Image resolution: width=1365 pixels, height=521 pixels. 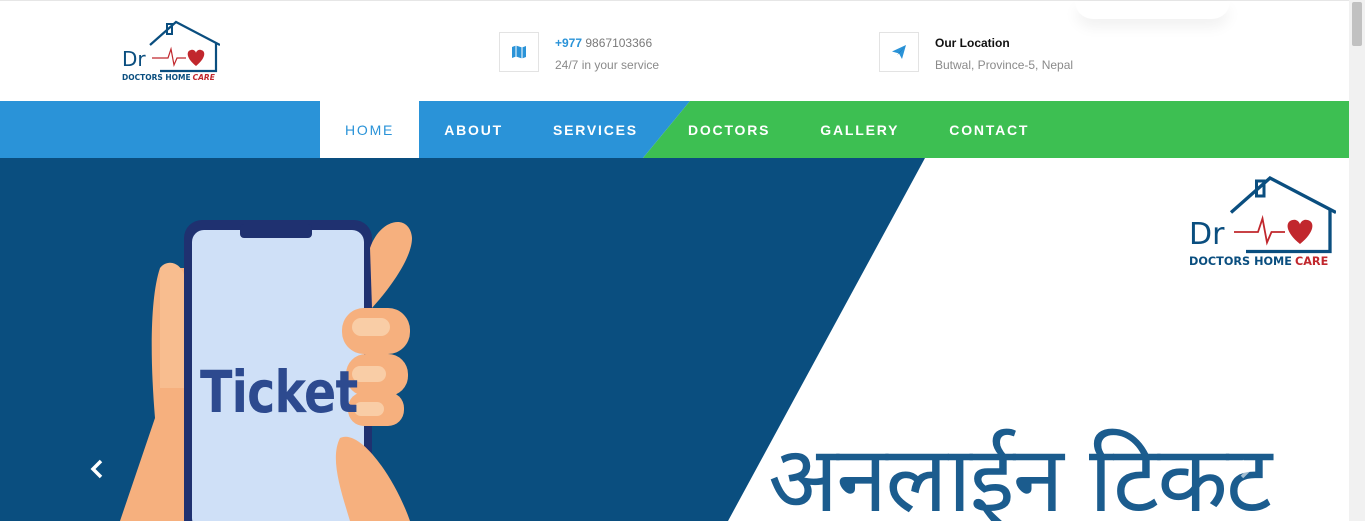 I want to click on nav-item-doctors: DOCTORS, so click(x=729, y=129).